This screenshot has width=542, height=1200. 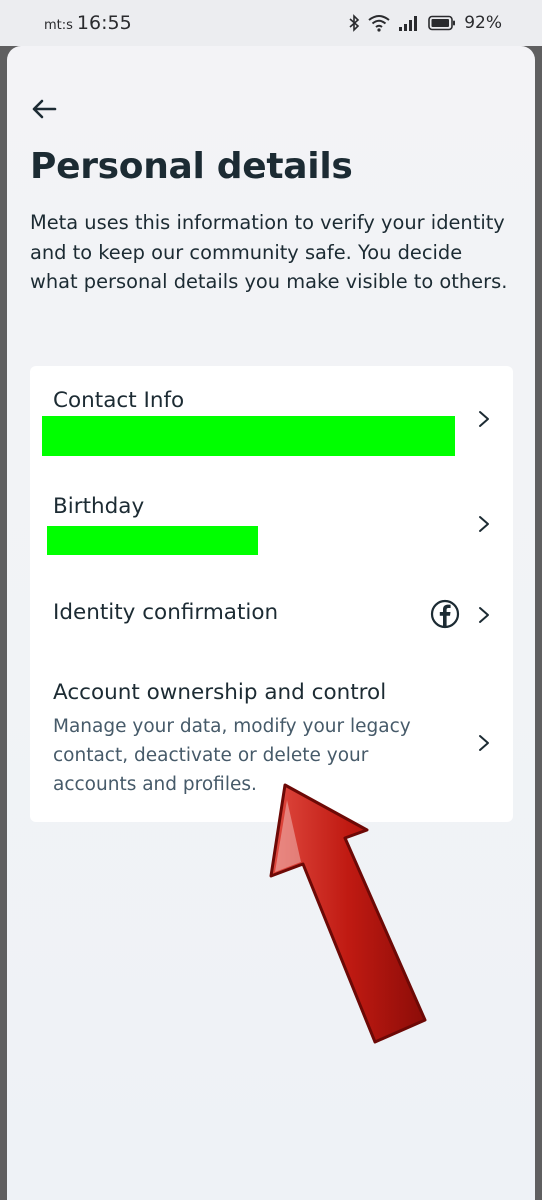 I want to click on arrow-left-icon, so click(x=44, y=109).